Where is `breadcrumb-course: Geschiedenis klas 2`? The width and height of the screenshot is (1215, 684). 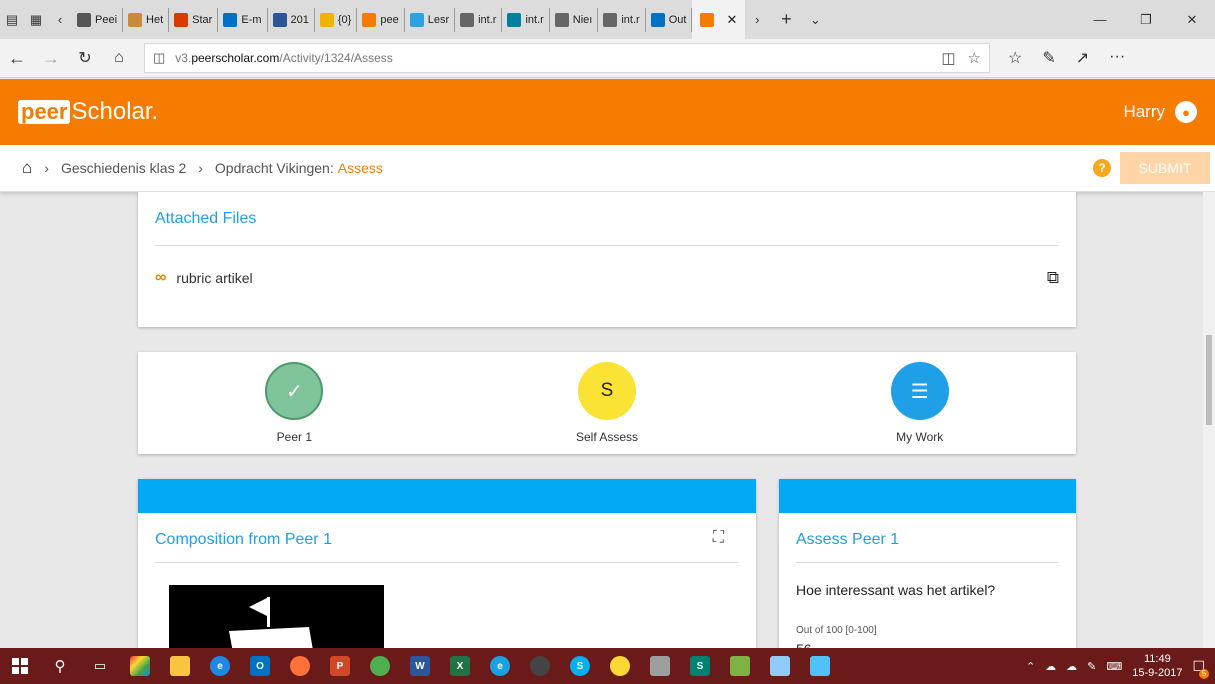
breadcrumb-course: Geschiedenis klas 2 is located at coordinates (123, 168).